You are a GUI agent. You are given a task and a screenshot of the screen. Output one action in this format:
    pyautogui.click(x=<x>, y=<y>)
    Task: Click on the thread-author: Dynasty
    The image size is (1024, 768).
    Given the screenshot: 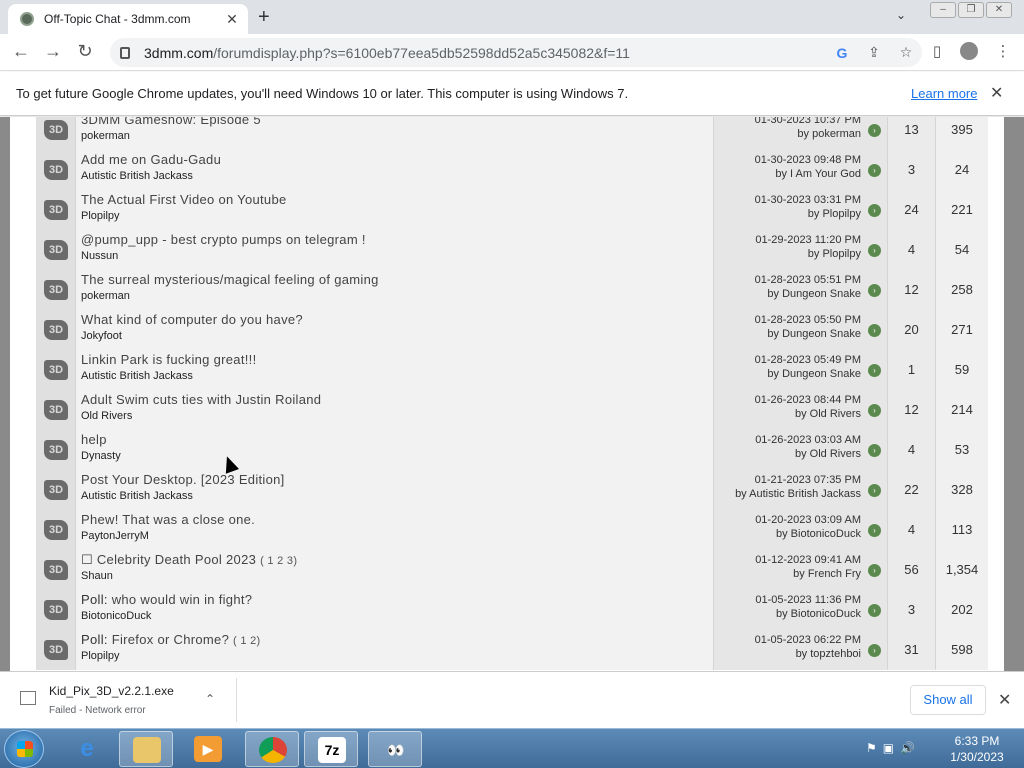 What is the action you would take?
    pyautogui.click(x=397, y=456)
    